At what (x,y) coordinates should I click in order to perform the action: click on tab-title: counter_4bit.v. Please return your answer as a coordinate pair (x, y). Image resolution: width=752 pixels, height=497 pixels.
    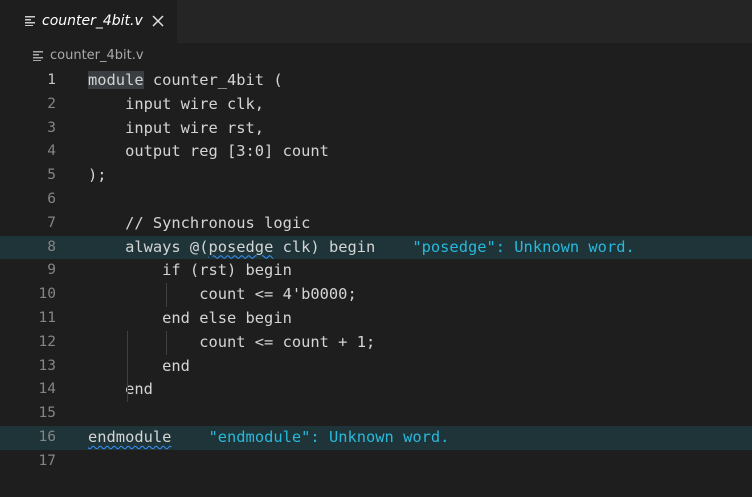
    Looking at the image, I should click on (92, 21).